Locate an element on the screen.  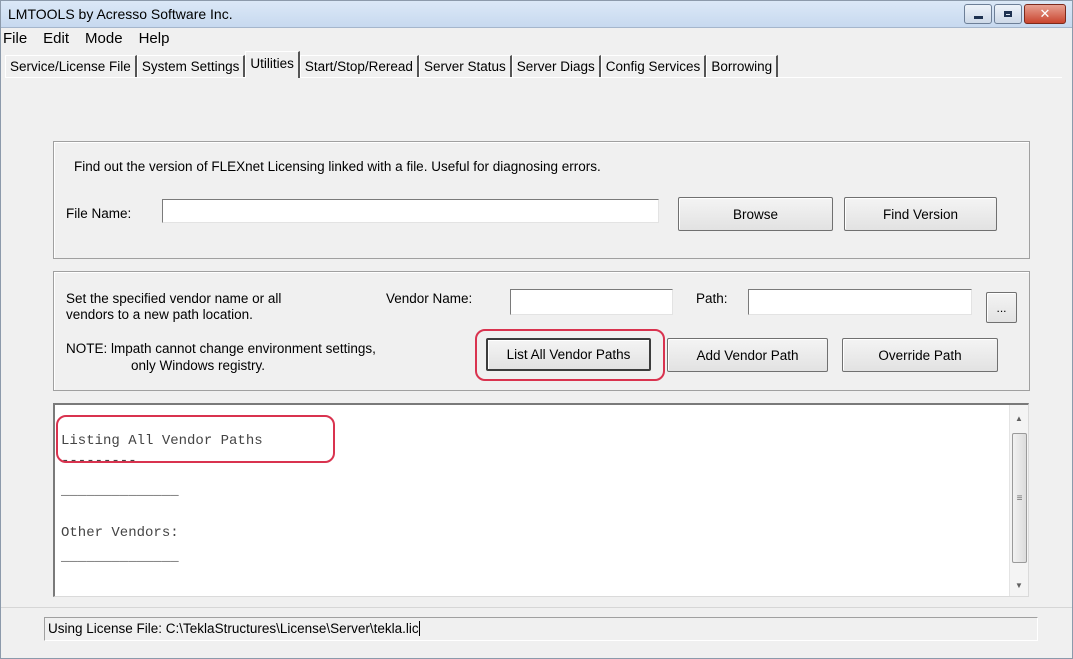
tab-server-status: Server Status is located at coordinates (465, 66).